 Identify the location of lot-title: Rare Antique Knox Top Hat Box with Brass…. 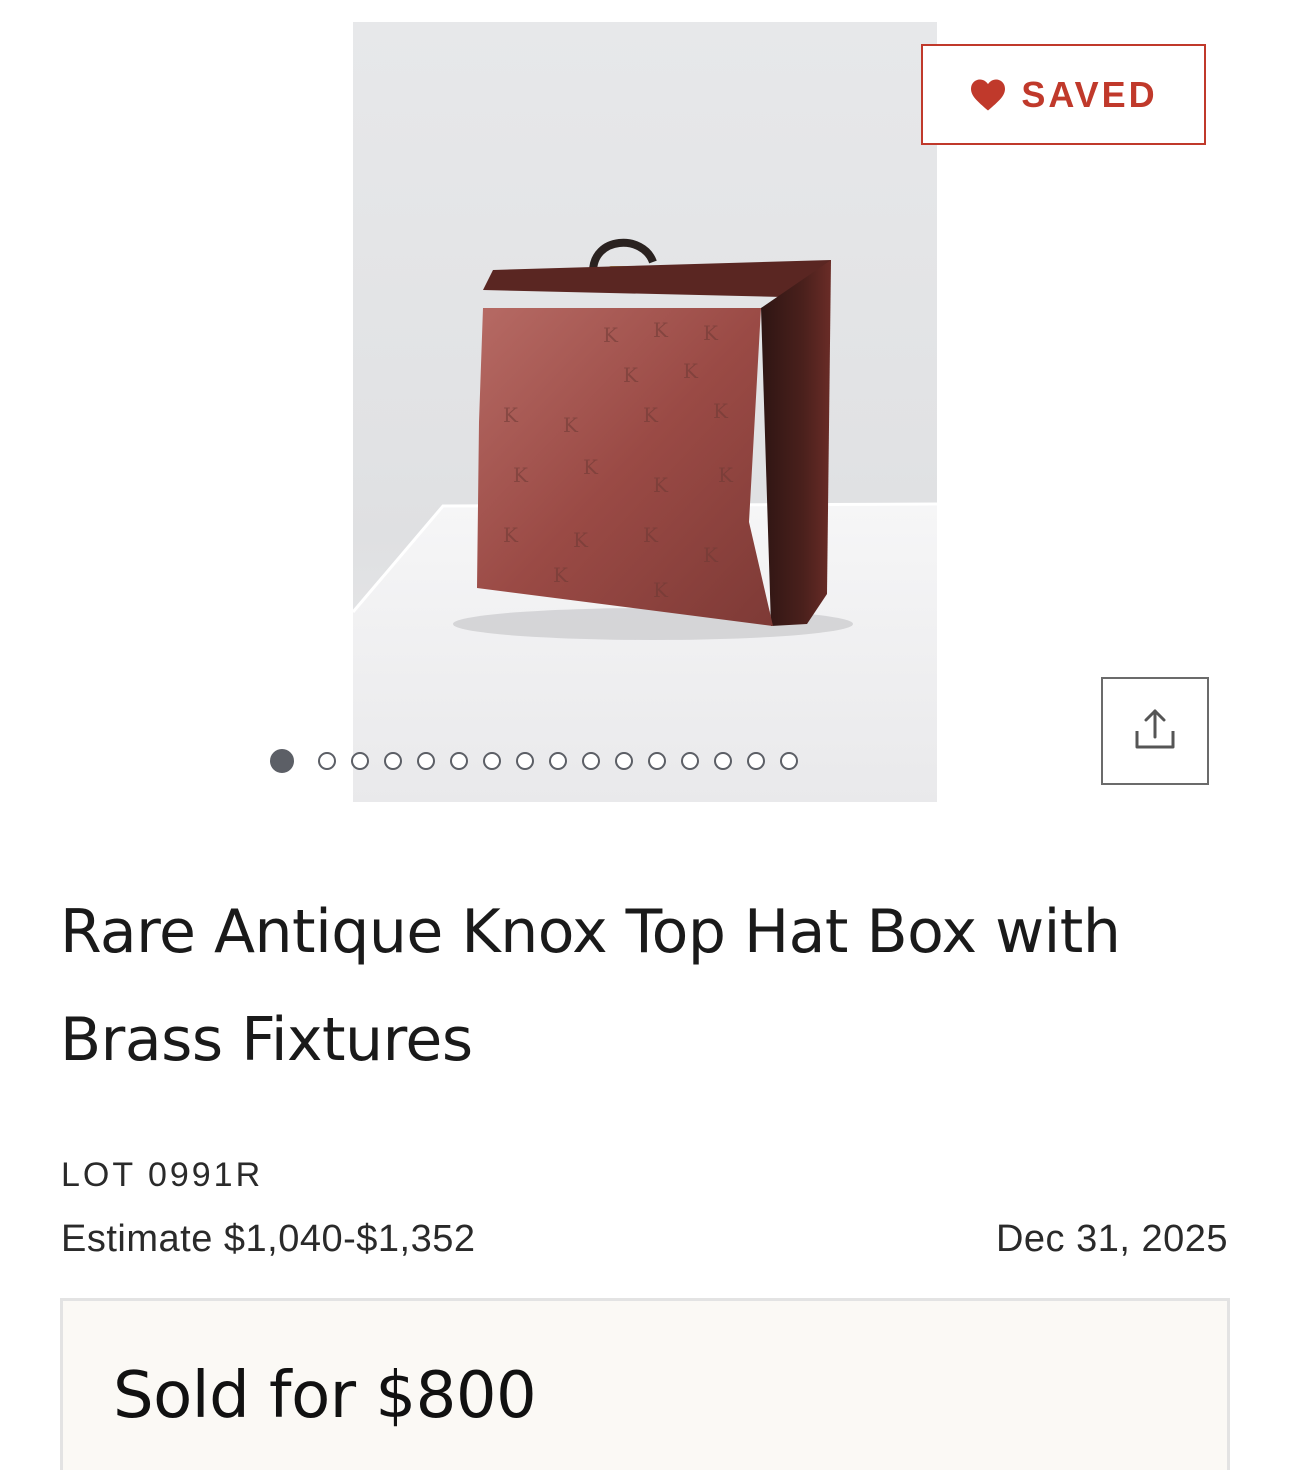
(590, 986).